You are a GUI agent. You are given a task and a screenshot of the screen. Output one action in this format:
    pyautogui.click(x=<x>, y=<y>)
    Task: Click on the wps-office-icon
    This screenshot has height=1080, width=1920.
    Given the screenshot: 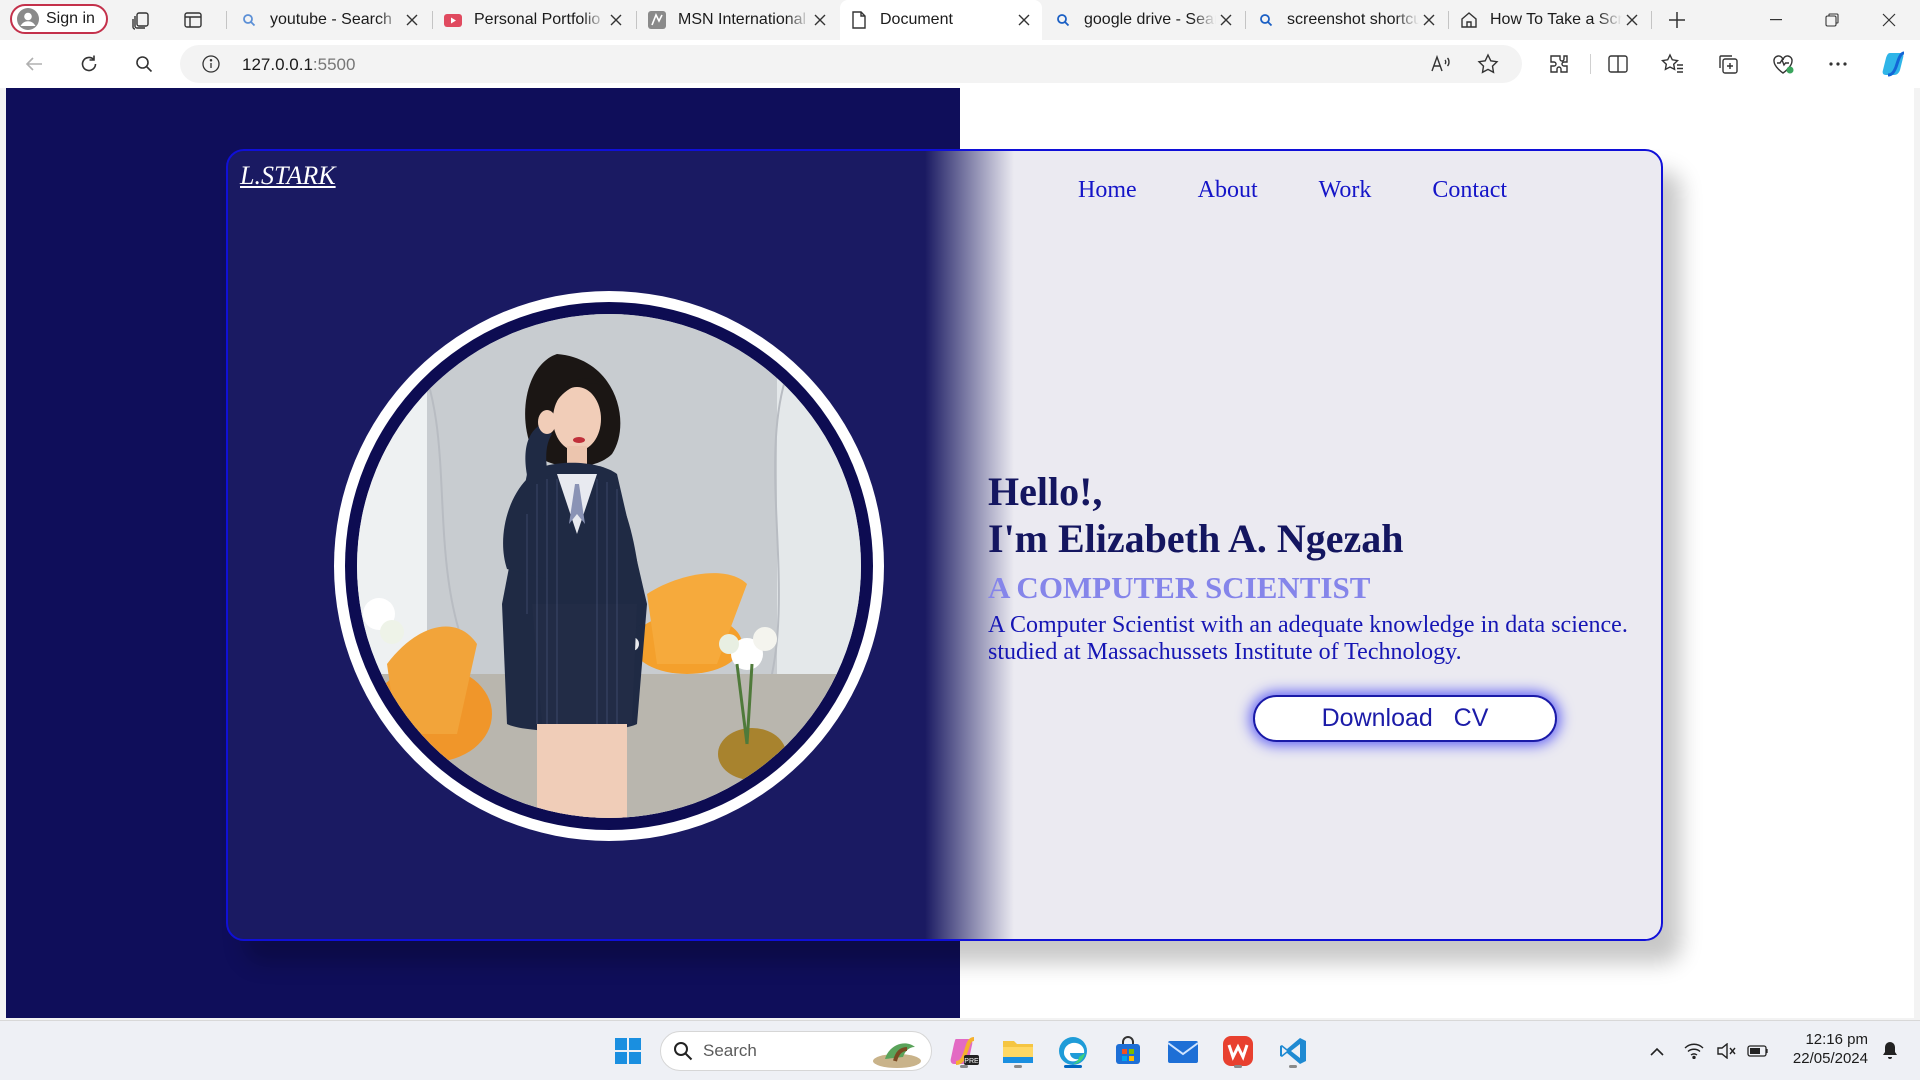 What is the action you would take?
    pyautogui.click(x=1238, y=1051)
    